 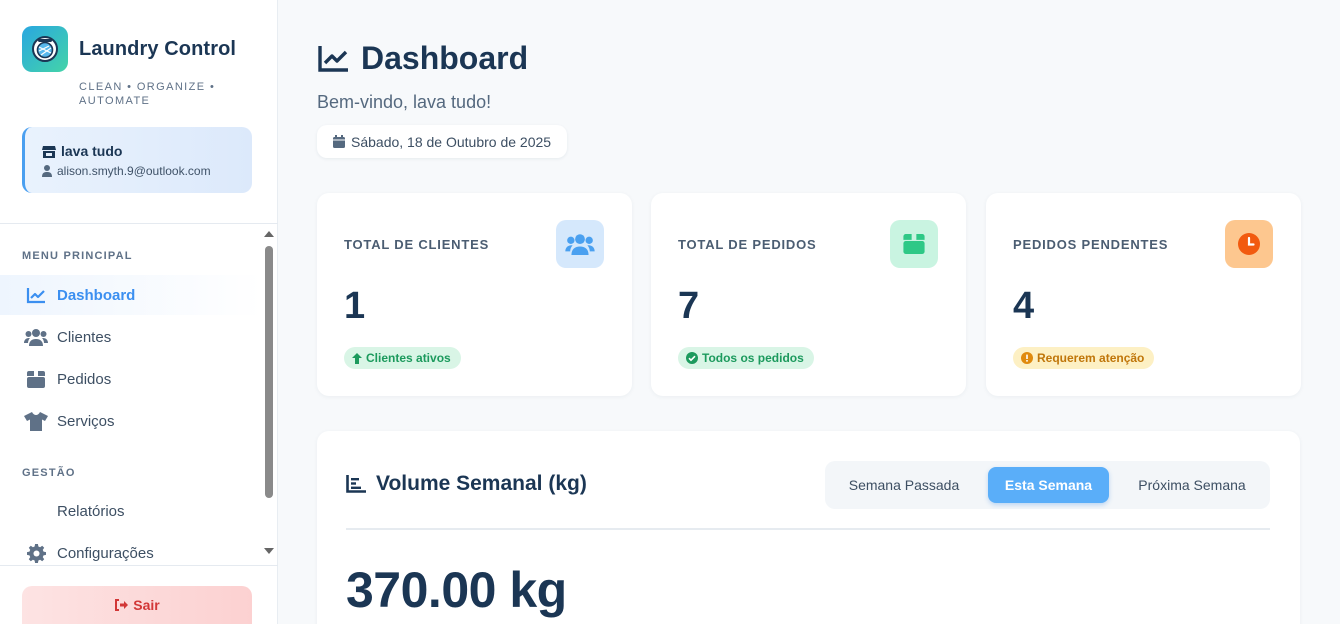 What do you see at coordinates (445, 58) in the screenshot?
I see `page-title-text: Dashboard` at bounding box center [445, 58].